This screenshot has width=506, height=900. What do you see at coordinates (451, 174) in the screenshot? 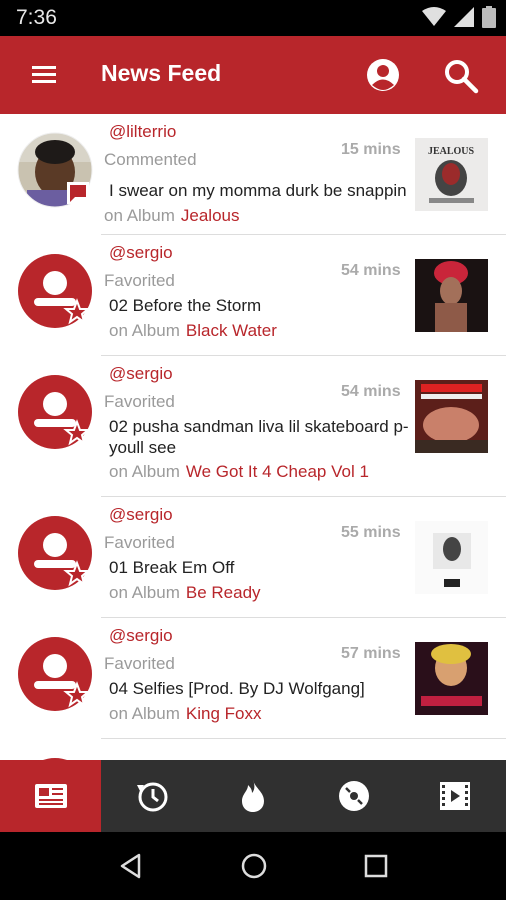
I see `album-cover: JEALOUS` at bounding box center [451, 174].